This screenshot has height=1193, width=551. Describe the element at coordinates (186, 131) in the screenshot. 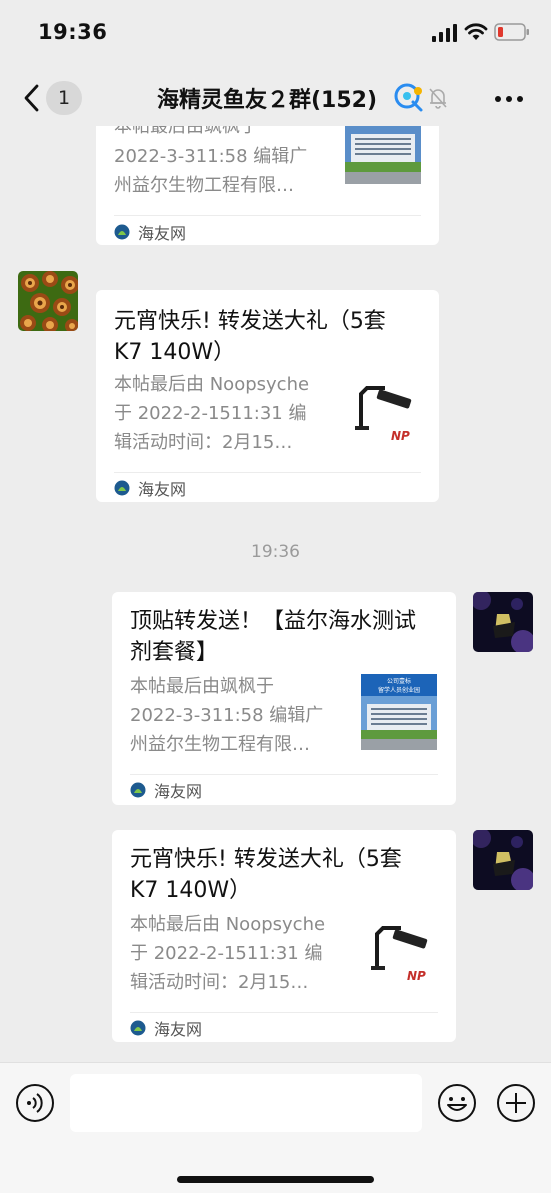

I see `card-title-partial: 本帖最后由飒枫于` at that location.